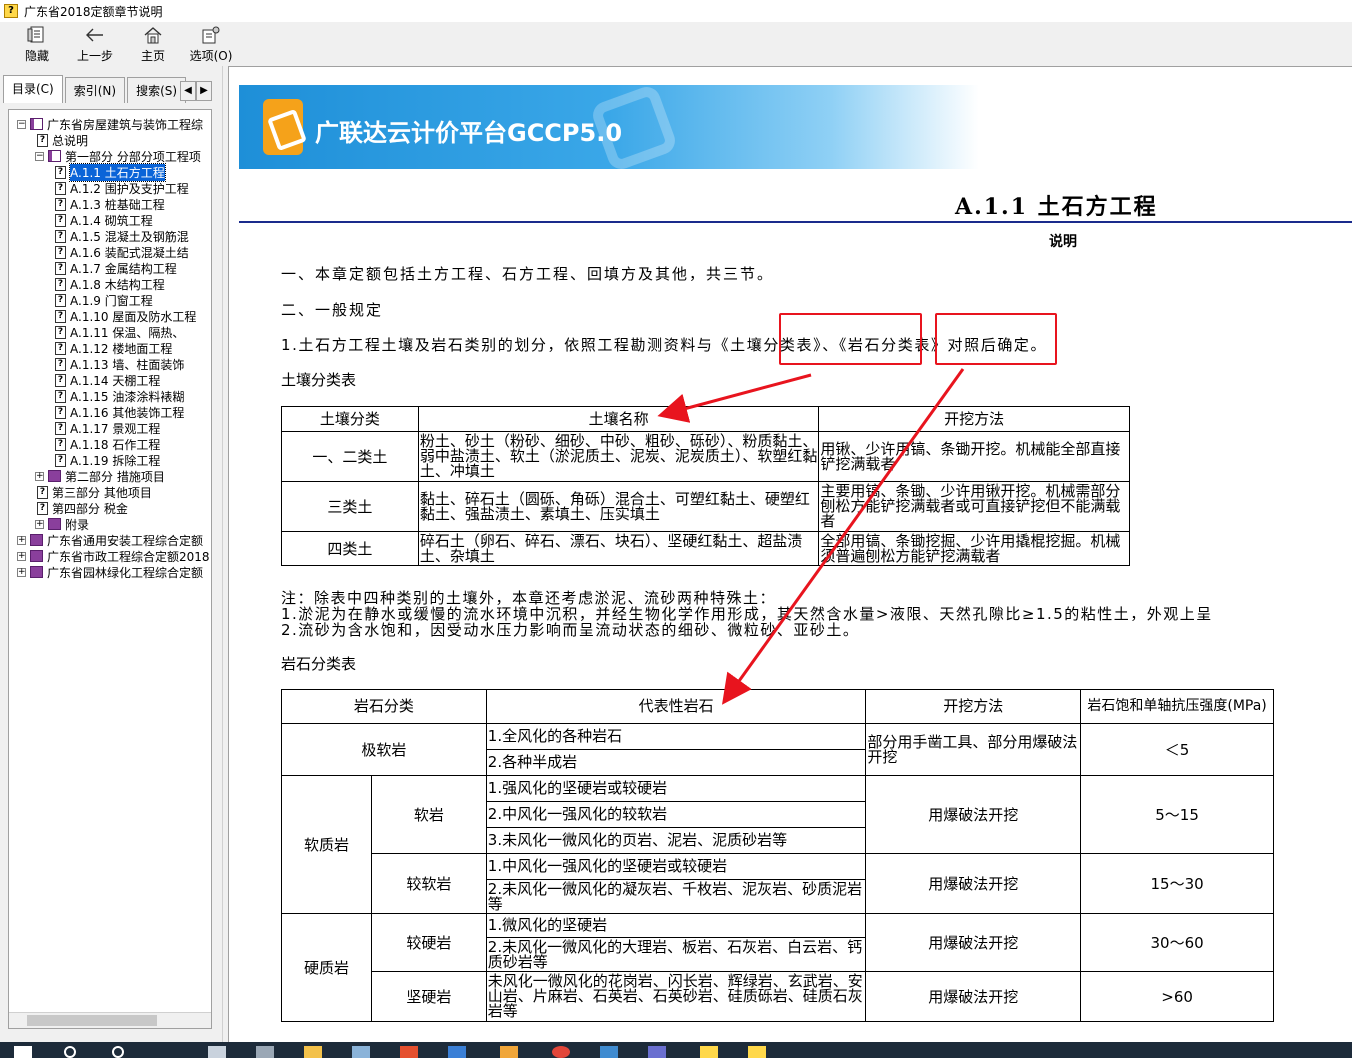 The width and height of the screenshot is (1352, 1058). I want to click on tree-item-label: A.1.4 砌筑工程, so click(111, 220).